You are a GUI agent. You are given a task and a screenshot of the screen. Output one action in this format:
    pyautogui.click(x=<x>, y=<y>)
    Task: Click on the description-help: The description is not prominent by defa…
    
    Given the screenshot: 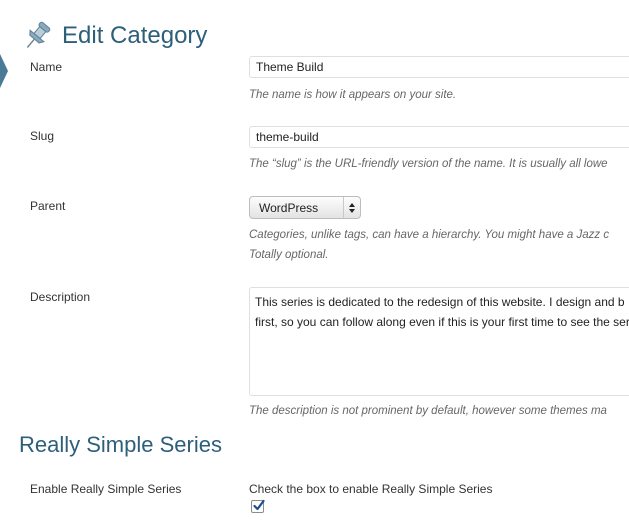 What is the action you would take?
    pyautogui.click(x=428, y=411)
    